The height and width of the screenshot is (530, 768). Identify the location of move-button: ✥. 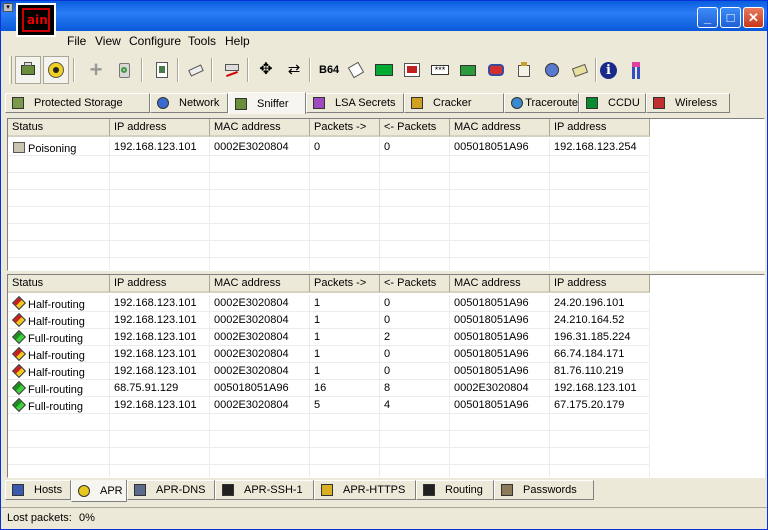
(266, 70).